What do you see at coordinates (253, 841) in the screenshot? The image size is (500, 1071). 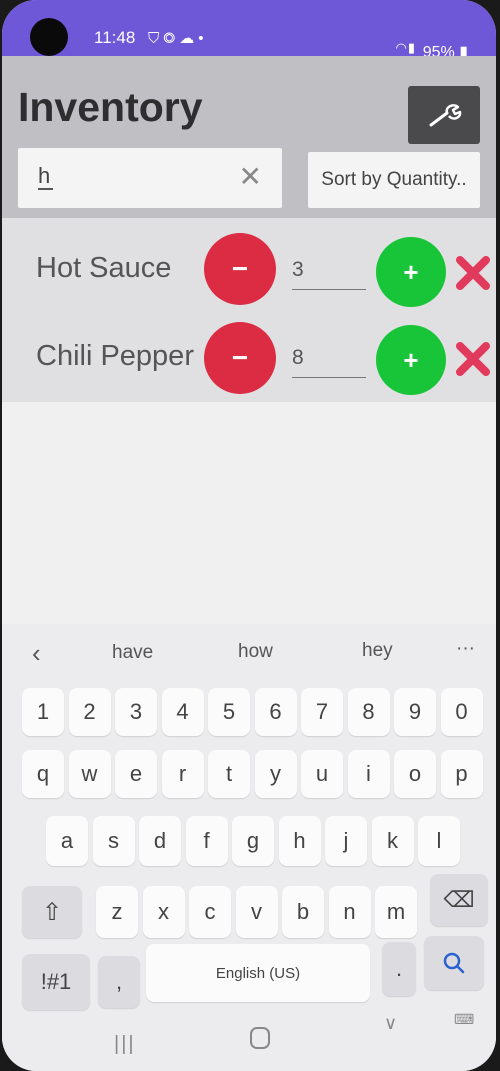 I see `key-g: g` at bounding box center [253, 841].